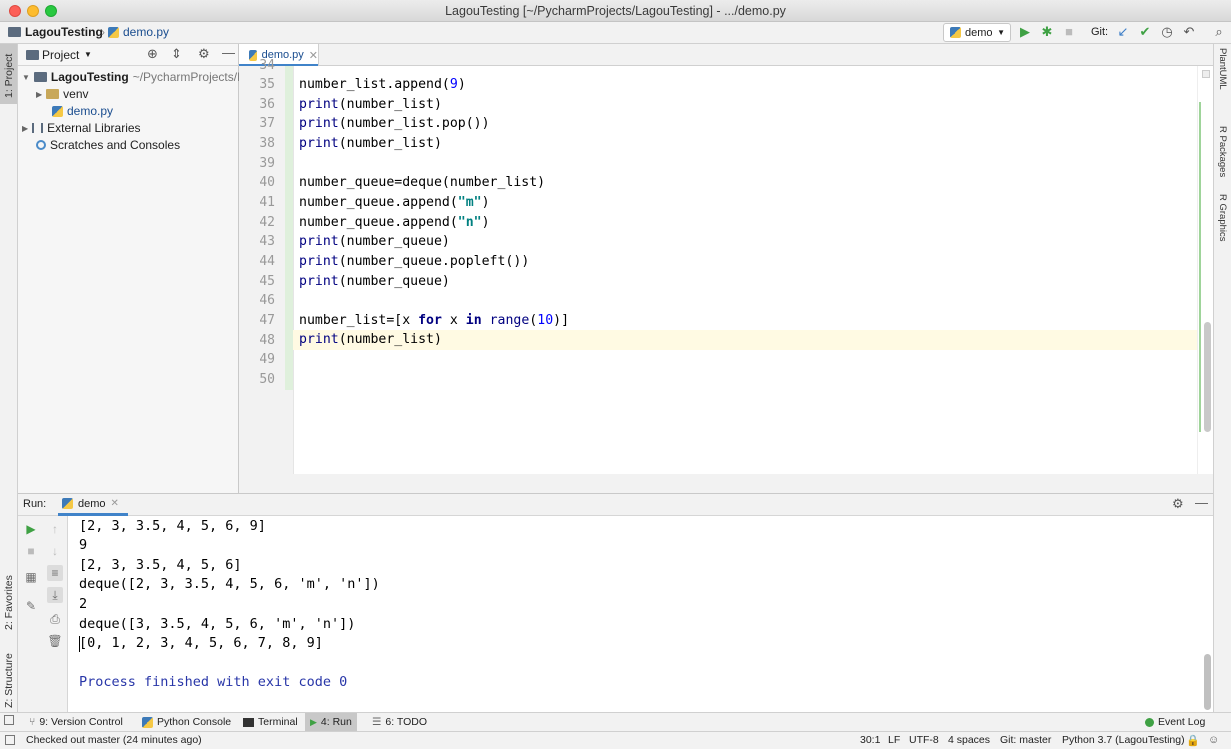 The height and width of the screenshot is (749, 1231). Describe the element at coordinates (62, 94) in the screenshot. I see `tree-item-venv: ▶ venv` at that location.